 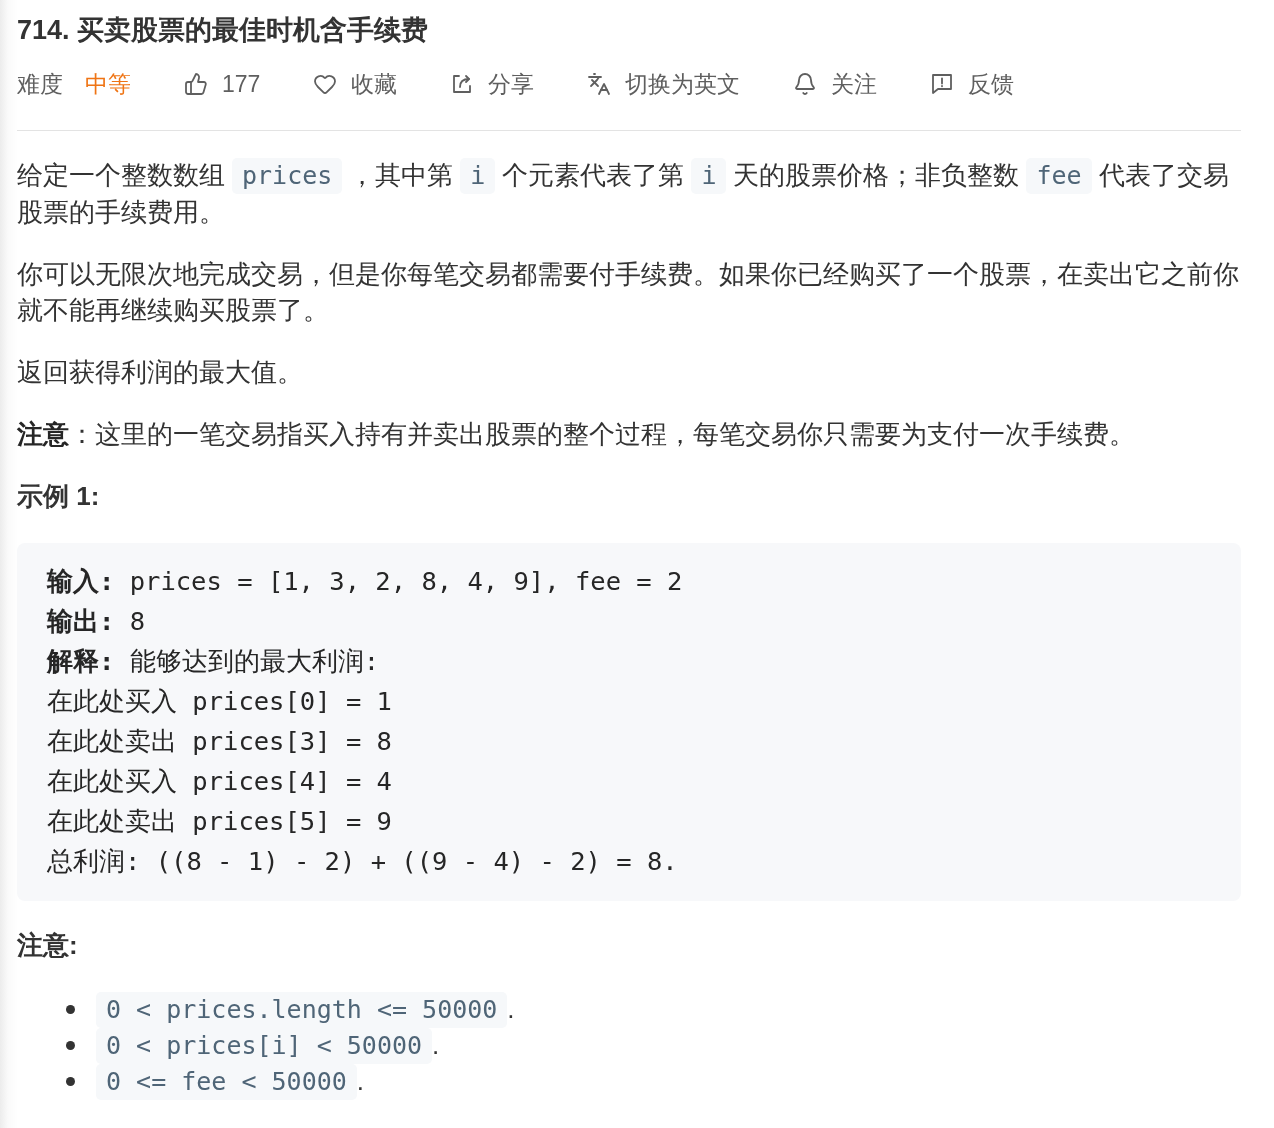 What do you see at coordinates (214, 661) in the screenshot?
I see `example-line: 解释: 能够达到的最大利润:` at bounding box center [214, 661].